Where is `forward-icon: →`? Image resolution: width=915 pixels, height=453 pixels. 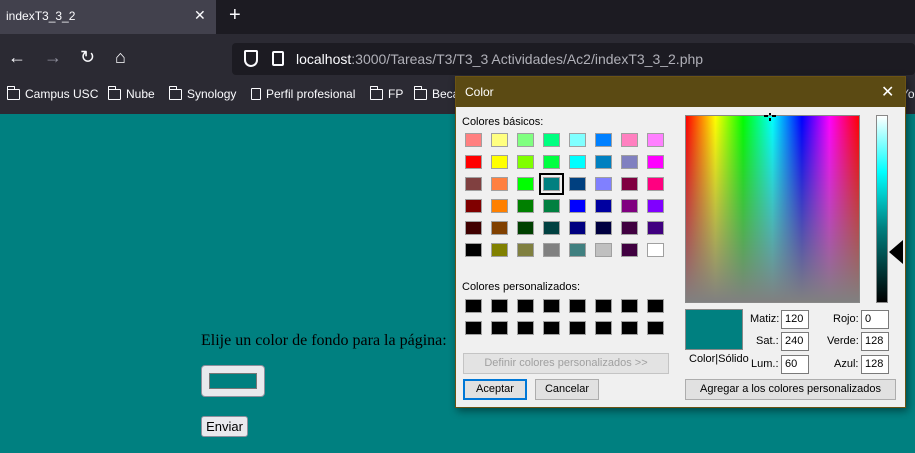
forward-icon: → is located at coordinates (53, 57).